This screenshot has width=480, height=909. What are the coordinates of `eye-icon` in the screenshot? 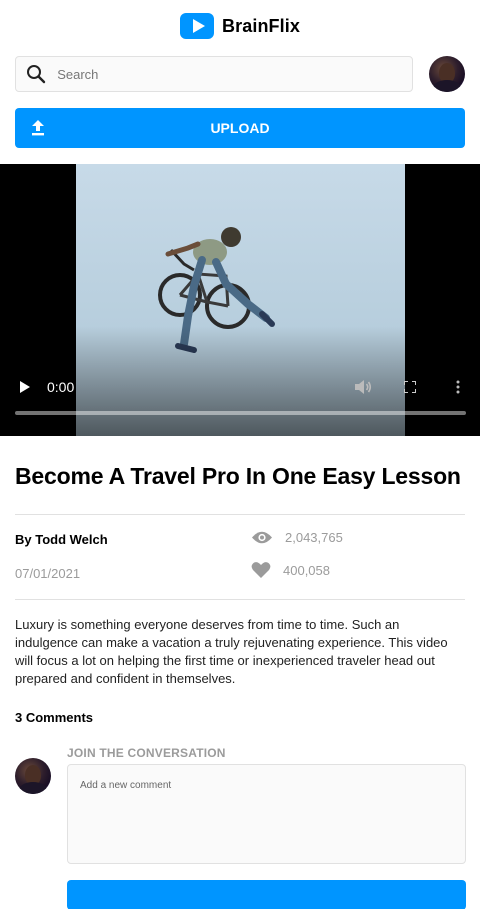 It's located at (262, 537).